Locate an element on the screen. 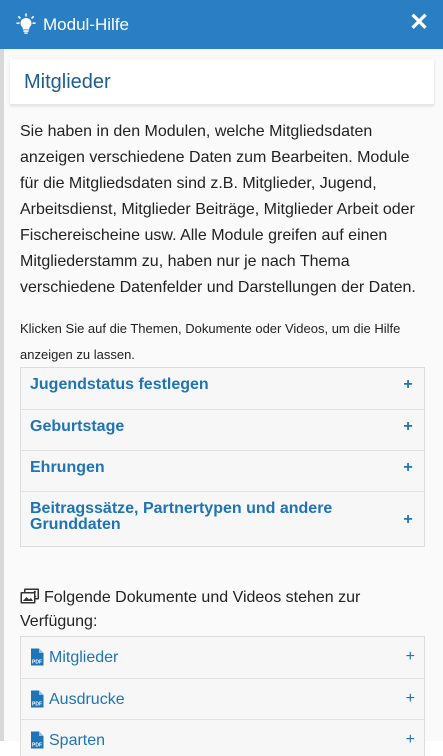  close-icon: ✕ is located at coordinates (419, 23).